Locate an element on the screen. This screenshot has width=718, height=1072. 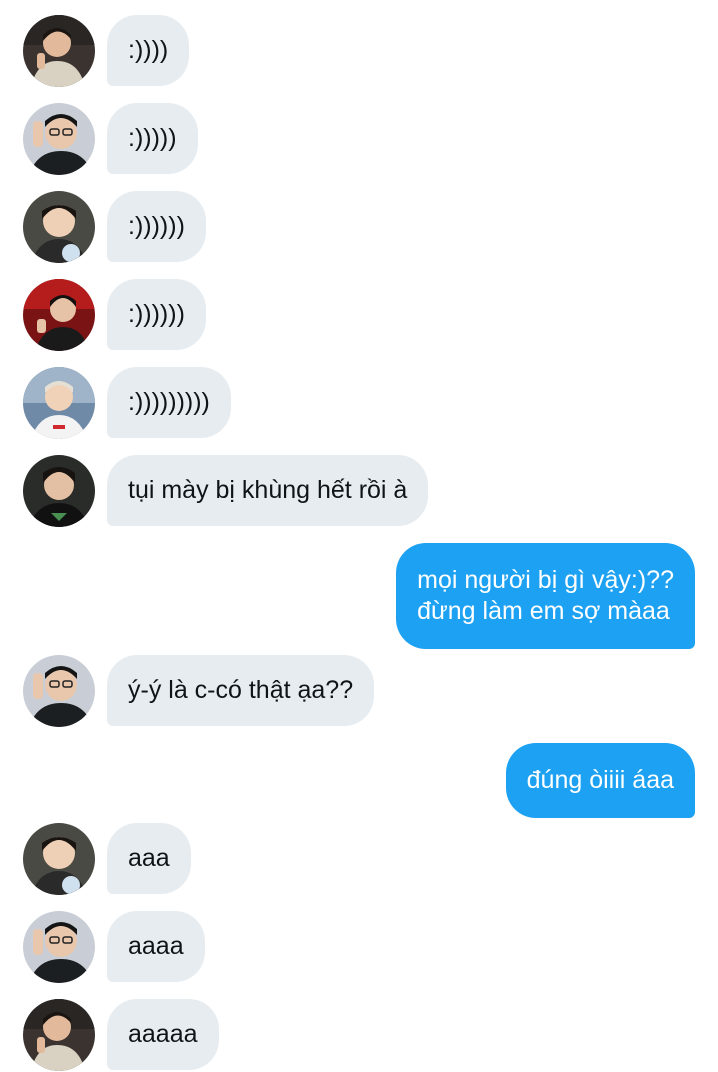
message-bubble: :)))) is located at coordinates (148, 50).